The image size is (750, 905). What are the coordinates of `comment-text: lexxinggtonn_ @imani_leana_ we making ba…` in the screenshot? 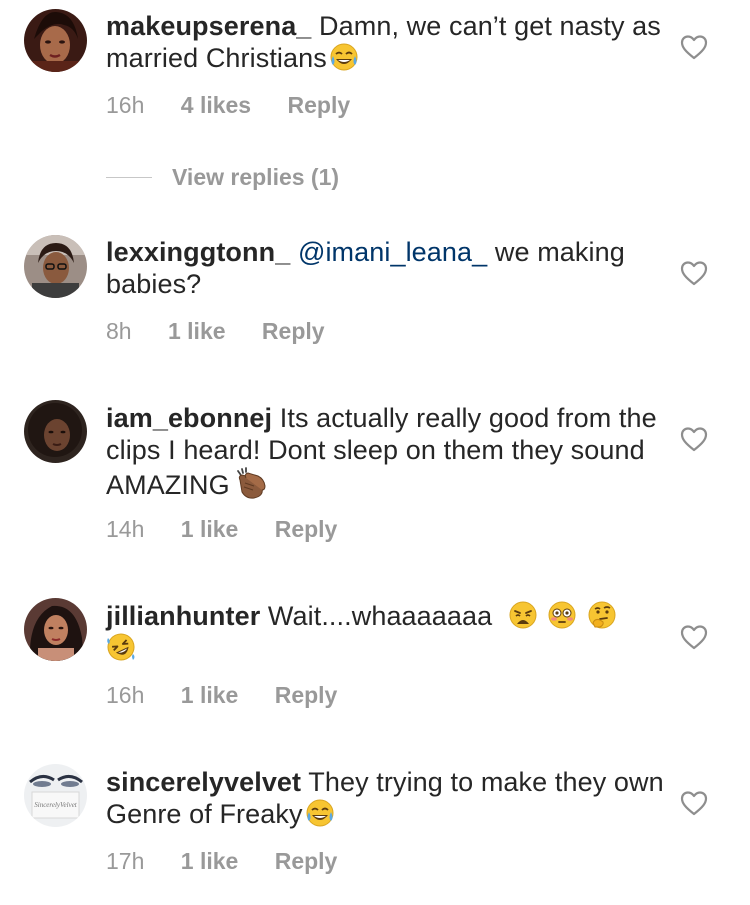 It's located at (386, 268).